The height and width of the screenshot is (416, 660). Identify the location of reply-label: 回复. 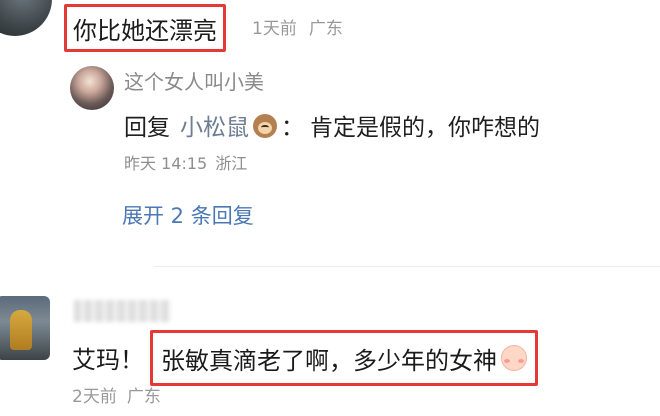
(147, 128).